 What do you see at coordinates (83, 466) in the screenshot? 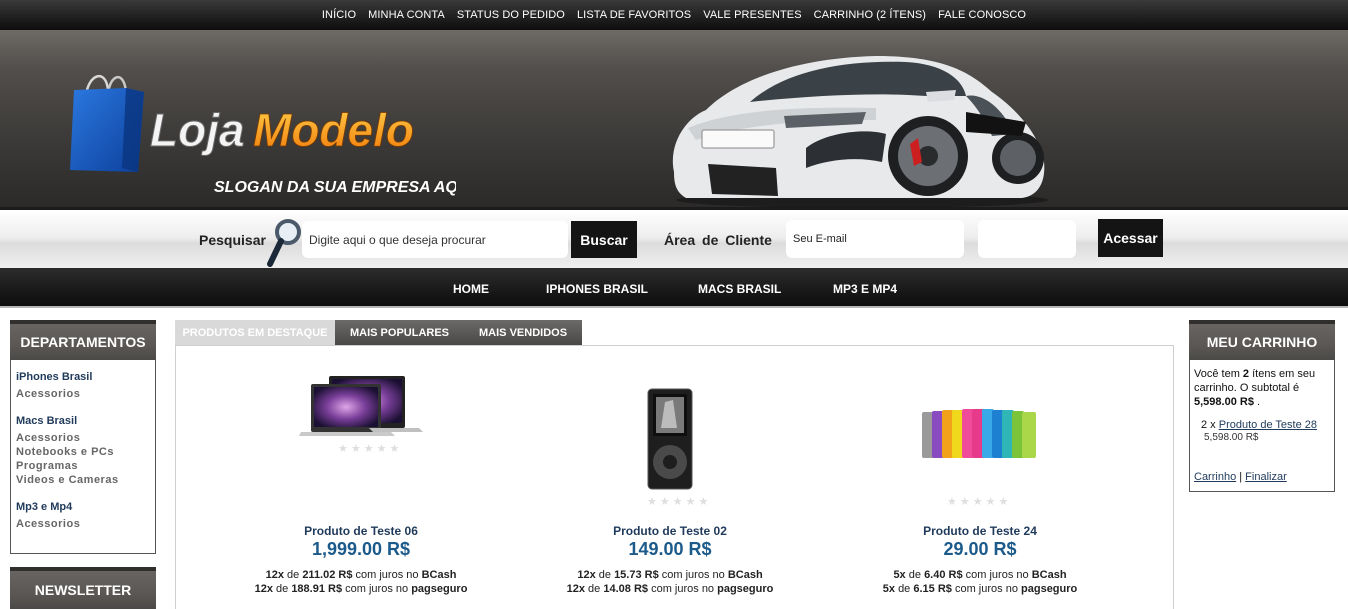
I see `subcategory-programas: Programas` at bounding box center [83, 466].